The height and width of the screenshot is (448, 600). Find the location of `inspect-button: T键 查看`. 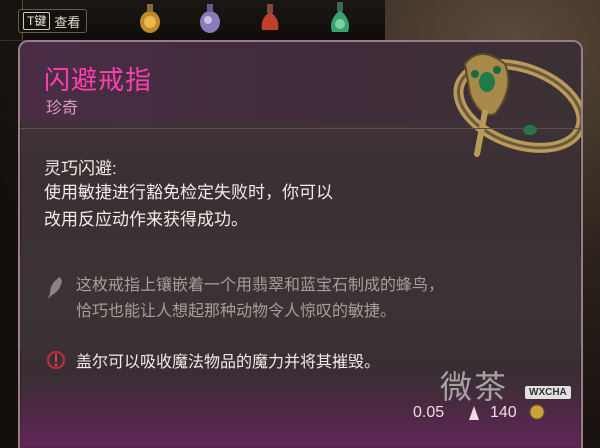

inspect-button: T键 查看 is located at coordinates (53, 21).